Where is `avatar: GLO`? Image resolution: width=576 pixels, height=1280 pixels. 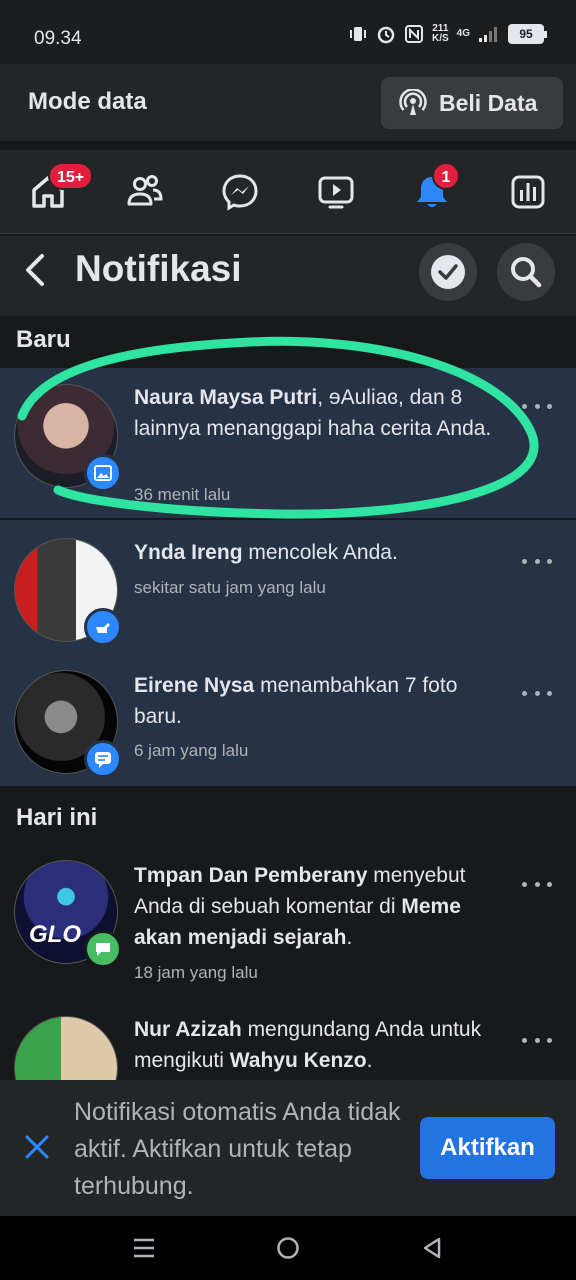 avatar: GLO is located at coordinates (68, 914).